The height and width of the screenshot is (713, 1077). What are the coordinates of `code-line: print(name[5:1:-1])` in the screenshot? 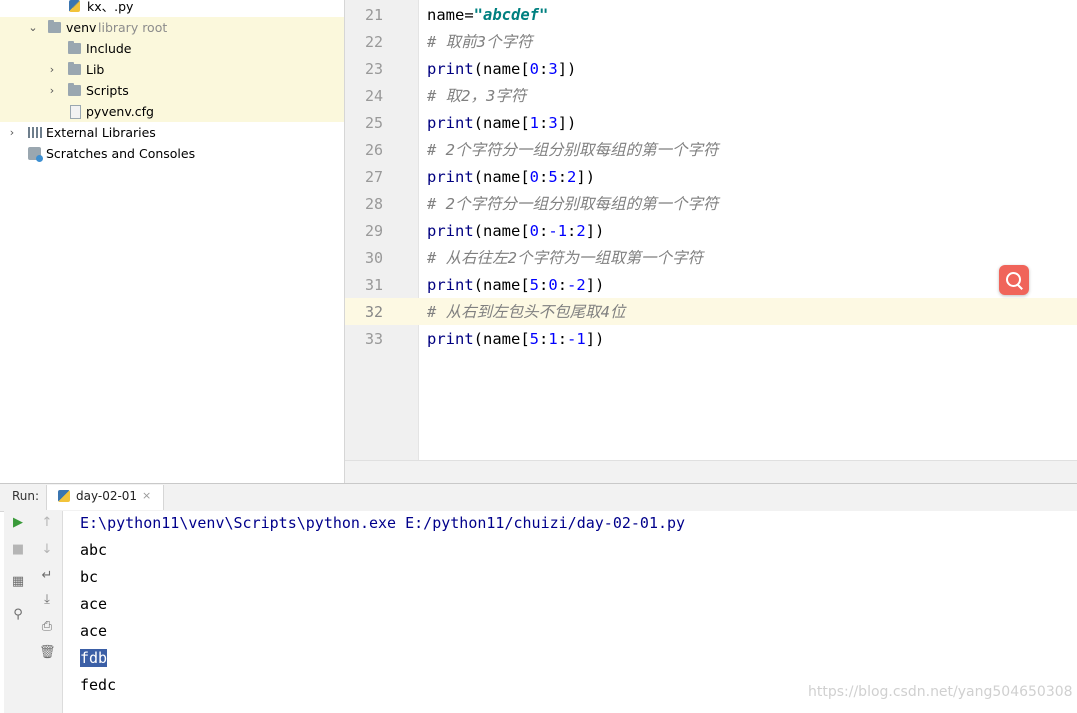 It's located at (515, 339).